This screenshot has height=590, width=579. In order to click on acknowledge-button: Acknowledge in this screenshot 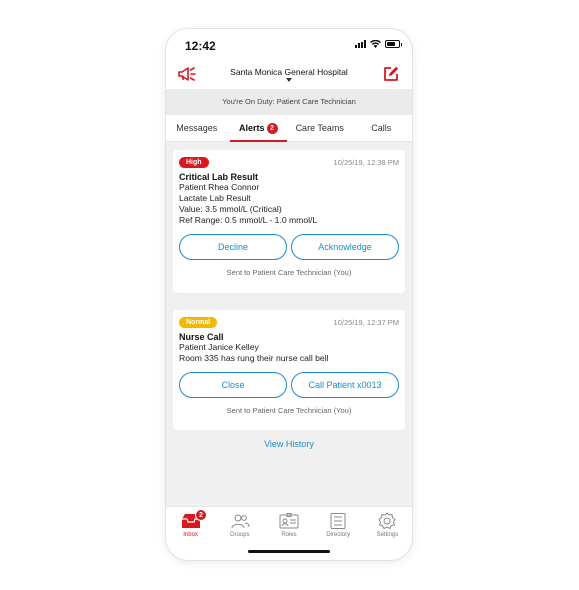, I will do `click(345, 247)`.